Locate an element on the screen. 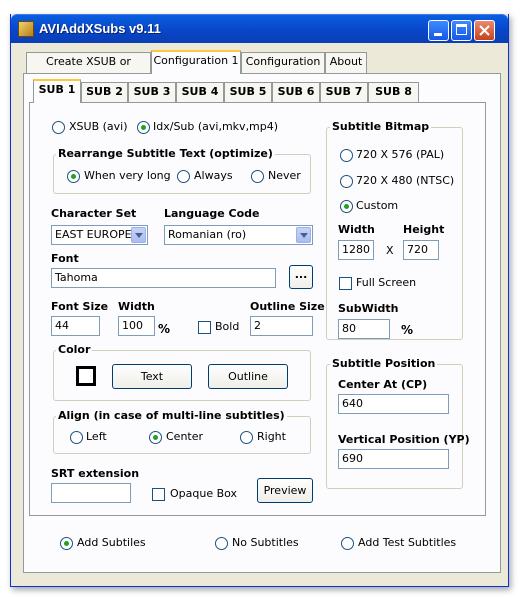 Image resolution: width=520 pixels, height=597 pixels. charset-value: EAST EUROPE is located at coordinates (93, 234).